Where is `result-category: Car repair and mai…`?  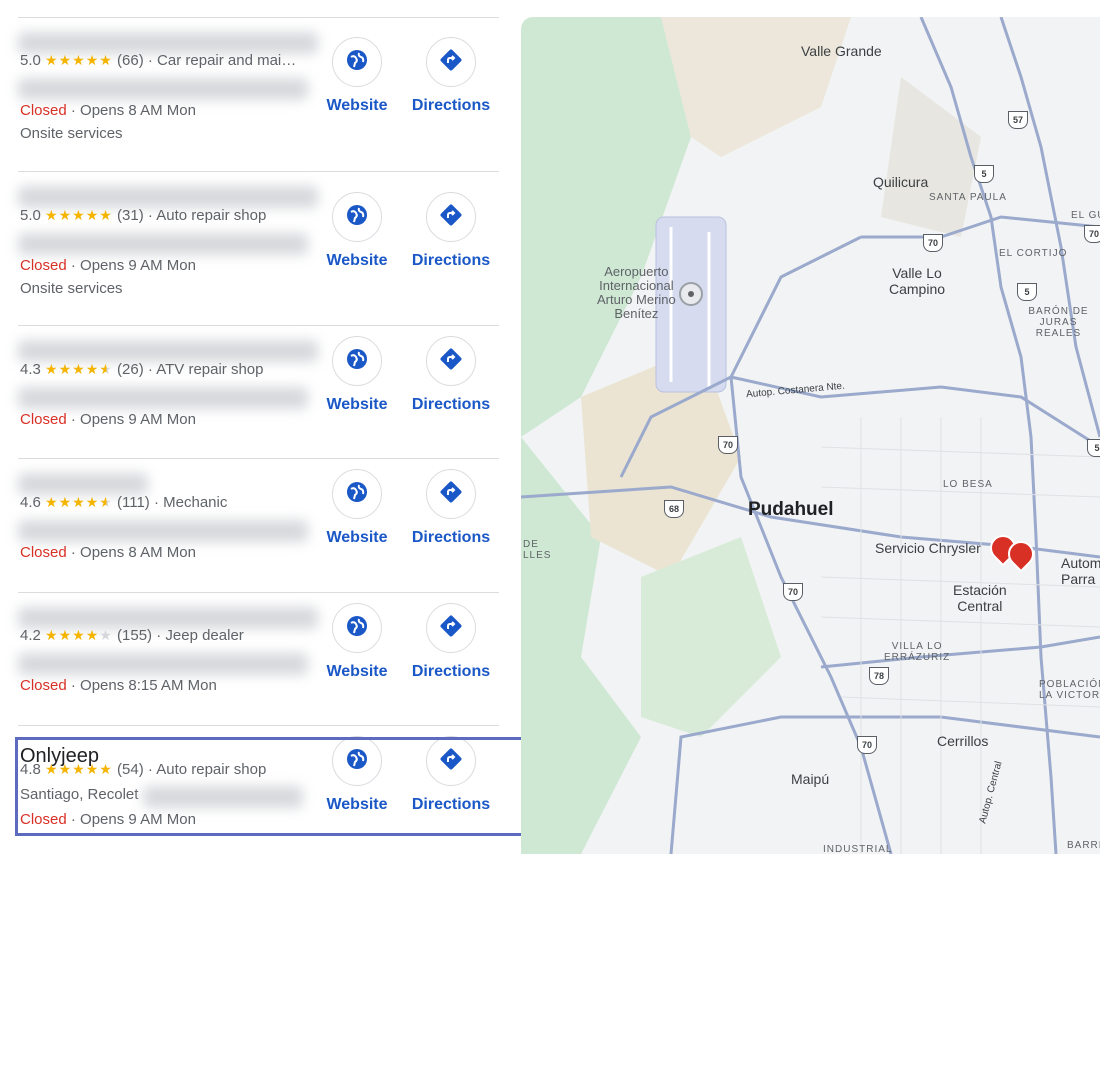 result-category: Car repair and mai… is located at coordinates (227, 60).